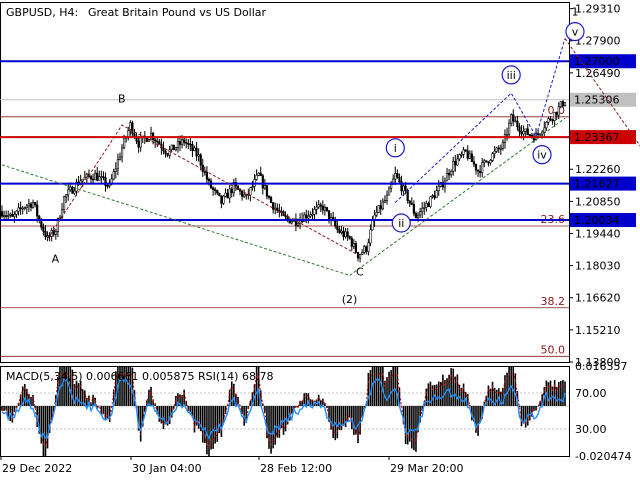 The height and width of the screenshot is (480, 640). What do you see at coordinates (598, 233) in the screenshot?
I see `price-tick-label: 1.19440` at bounding box center [598, 233].